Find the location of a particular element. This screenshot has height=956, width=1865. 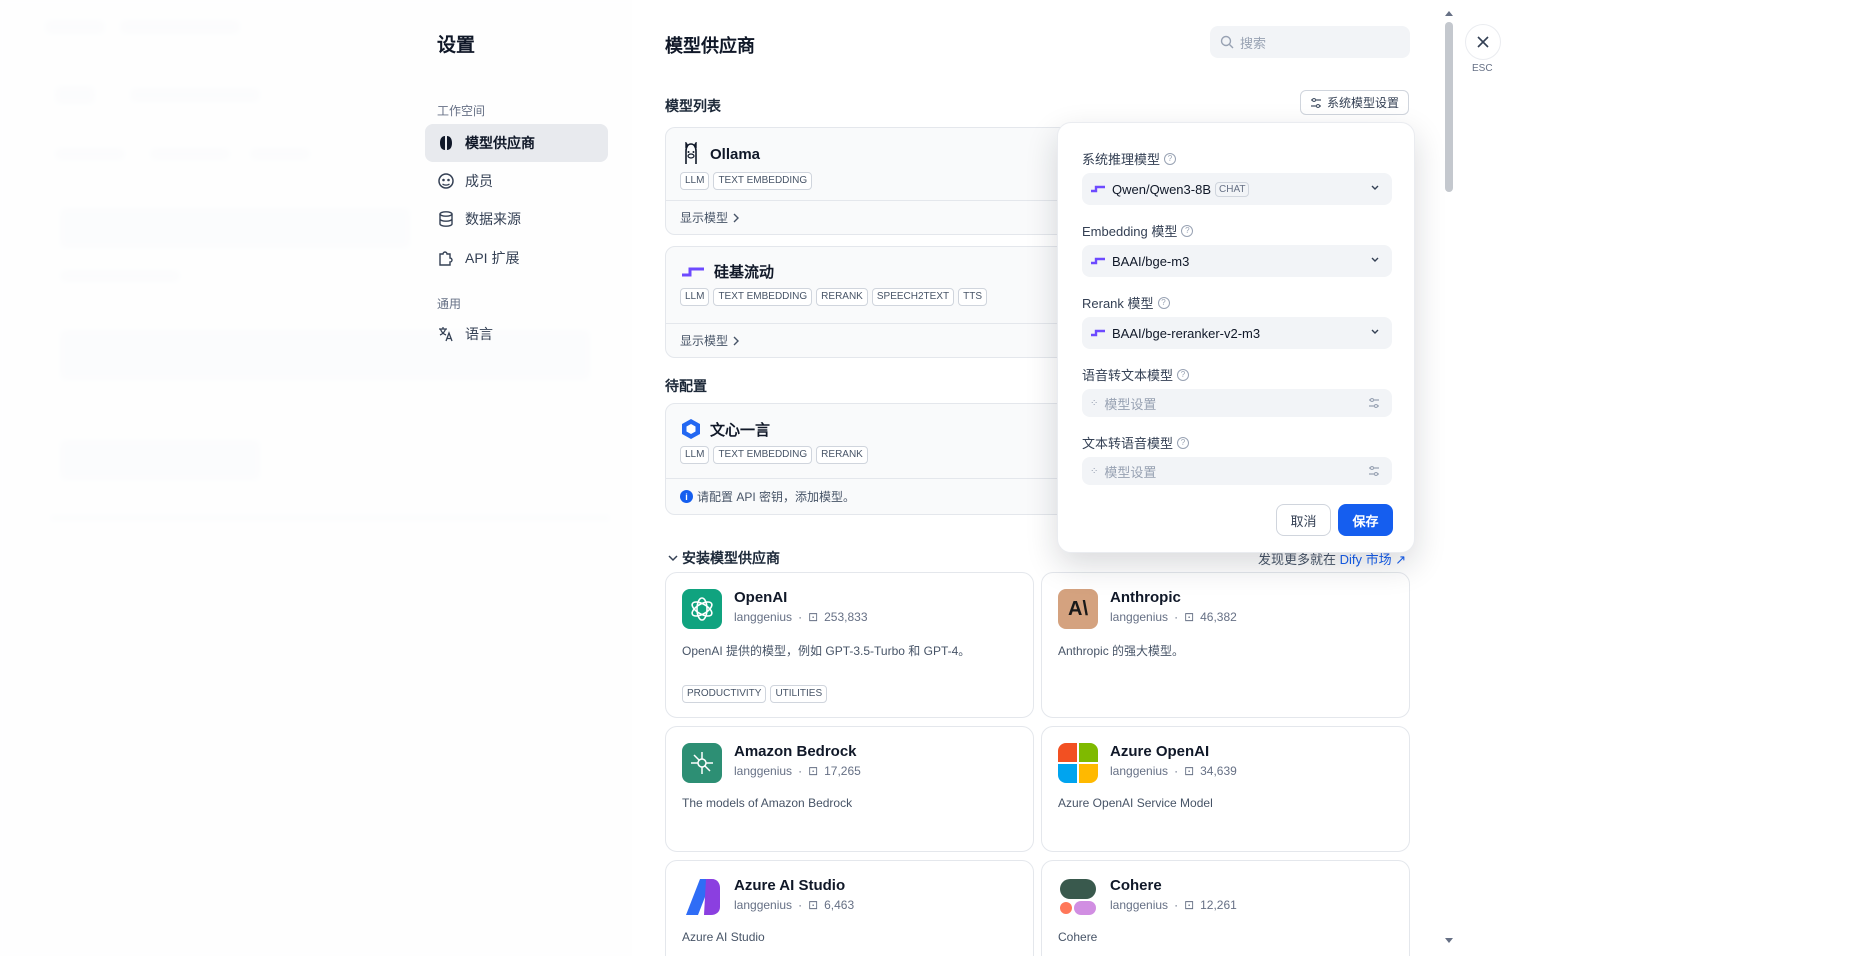

marketplace-card-cohere: Cohere langgenius · ⊡ 12,261 Cohere is located at coordinates (1225, 908).